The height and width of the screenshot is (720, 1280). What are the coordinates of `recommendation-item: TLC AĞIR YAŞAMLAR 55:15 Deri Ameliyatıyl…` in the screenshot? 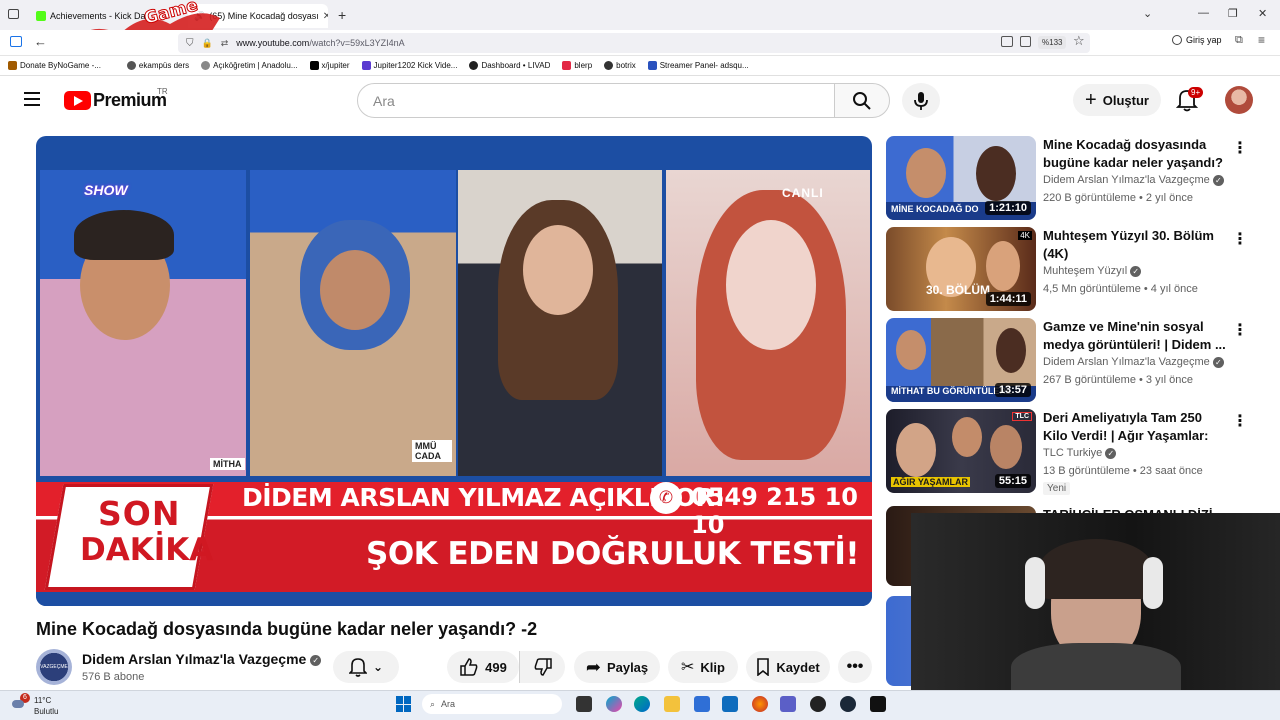 It's located at (1083, 452).